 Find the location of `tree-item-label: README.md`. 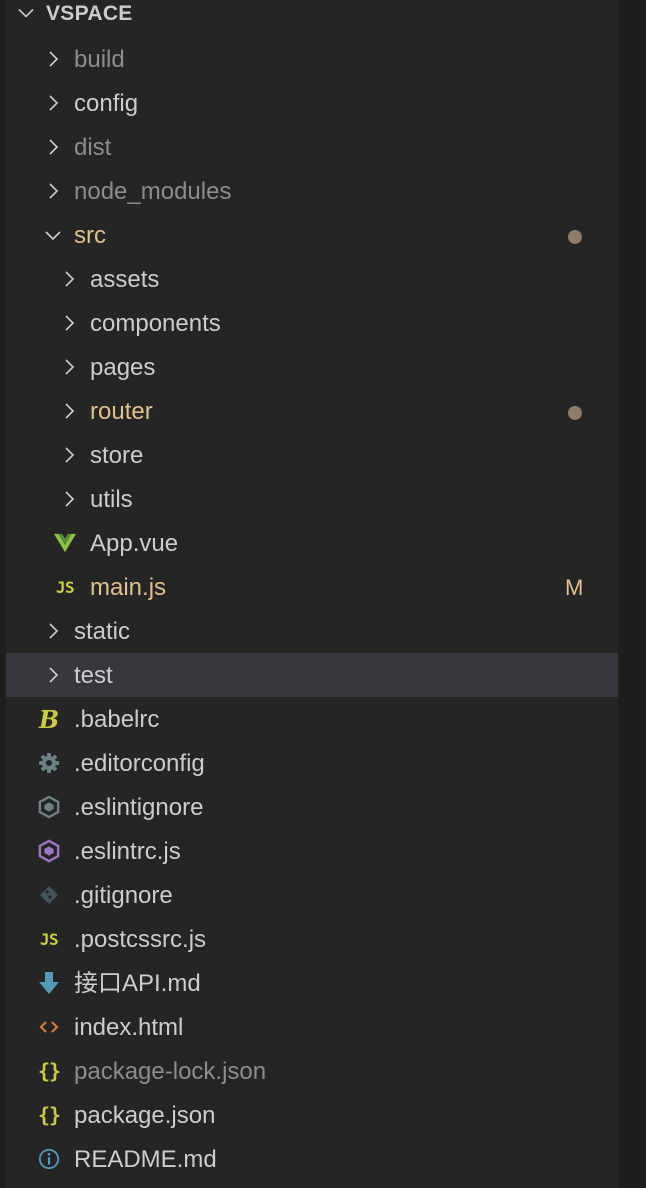

tree-item-label: README.md is located at coordinates (145, 1159).